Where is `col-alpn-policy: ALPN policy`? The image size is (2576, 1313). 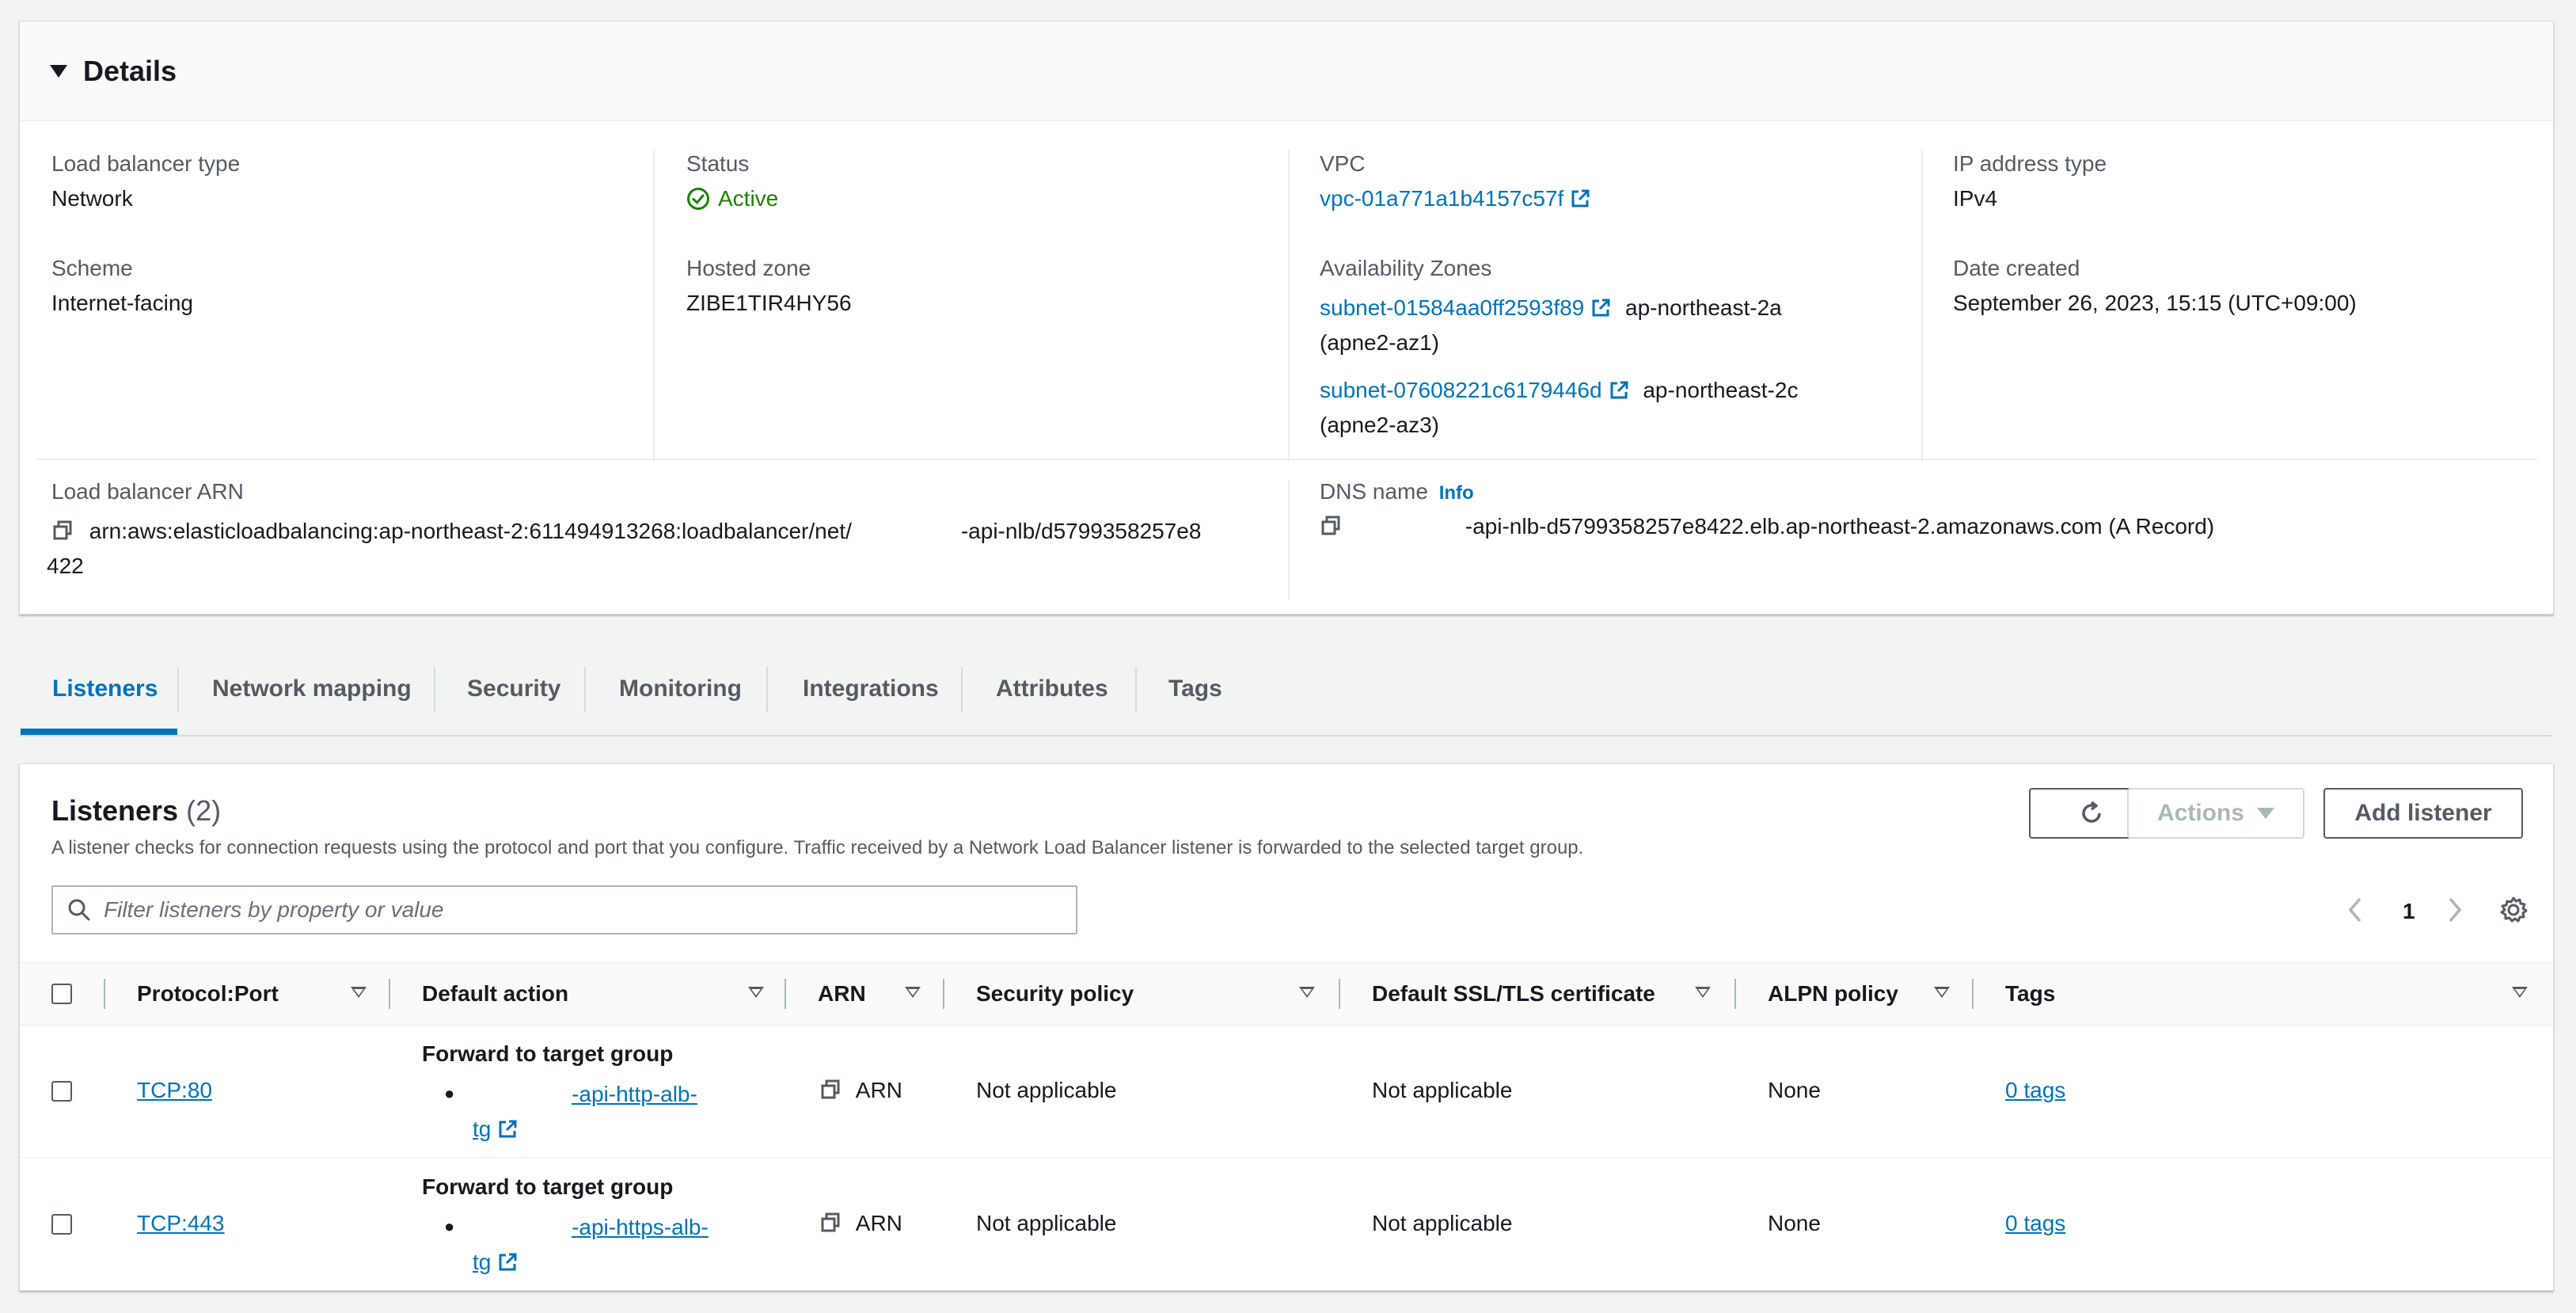 col-alpn-policy: ALPN policy is located at coordinates (1833, 994).